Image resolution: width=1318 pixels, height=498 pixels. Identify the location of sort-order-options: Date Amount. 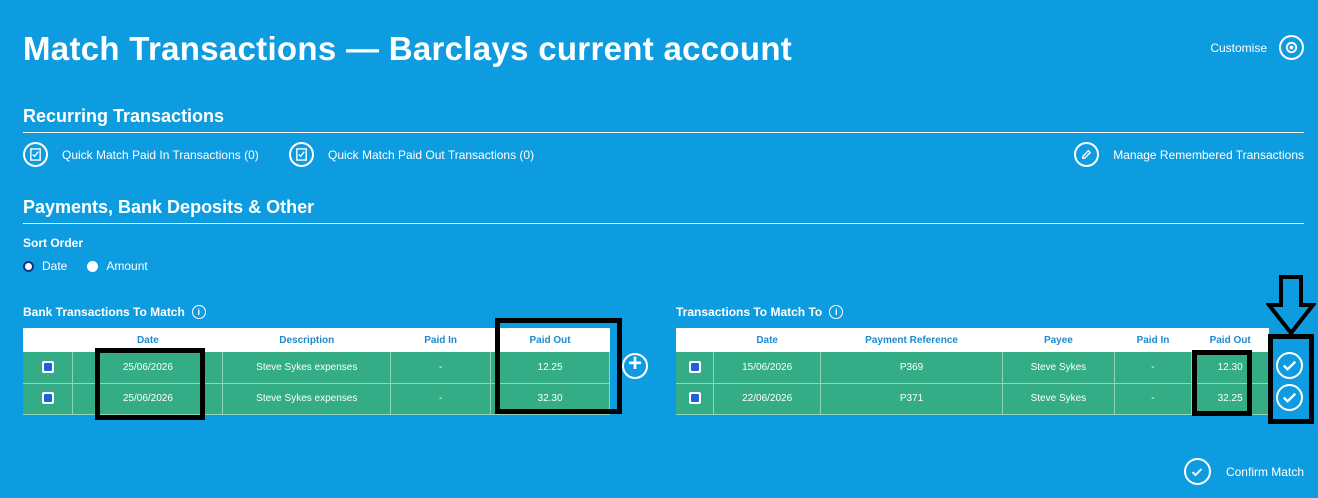
(85, 266).